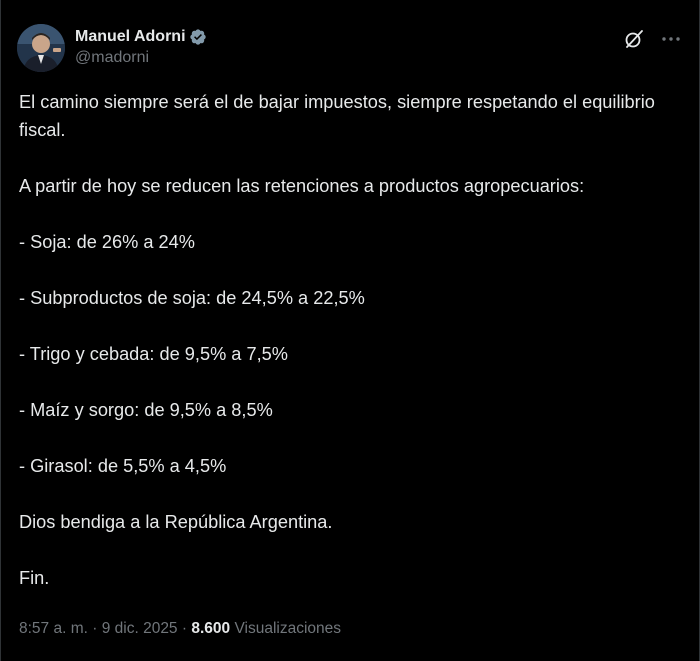 The height and width of the screenshot is (661, 700). Describe the element at coordinates (130, 37) in the screenshot. I see `display-name: Manuel Adorni` at that location.